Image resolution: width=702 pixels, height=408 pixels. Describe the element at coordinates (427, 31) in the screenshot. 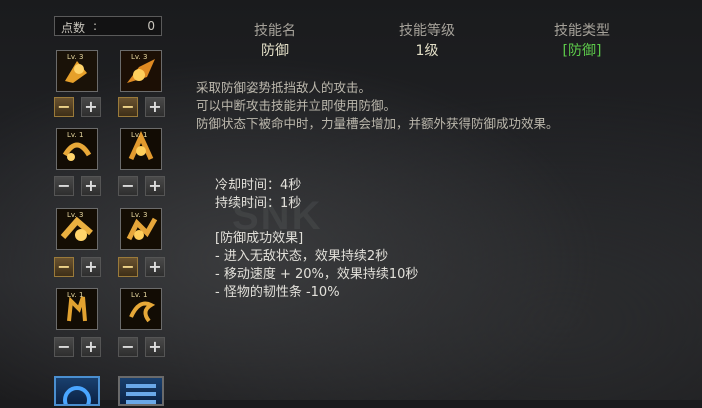

I see `skill-level-header: 技能等级` at that location.